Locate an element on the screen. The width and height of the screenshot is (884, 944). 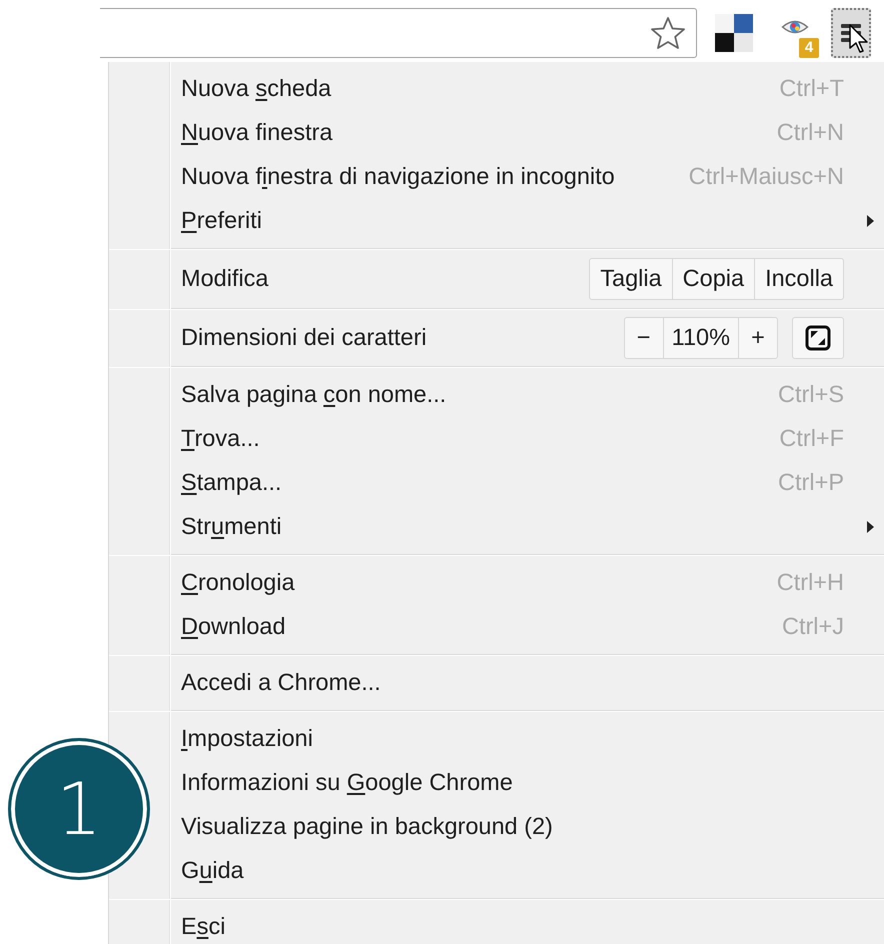
menu-item: Cronologia Ctrl+H is located at coordinates (526, 583).